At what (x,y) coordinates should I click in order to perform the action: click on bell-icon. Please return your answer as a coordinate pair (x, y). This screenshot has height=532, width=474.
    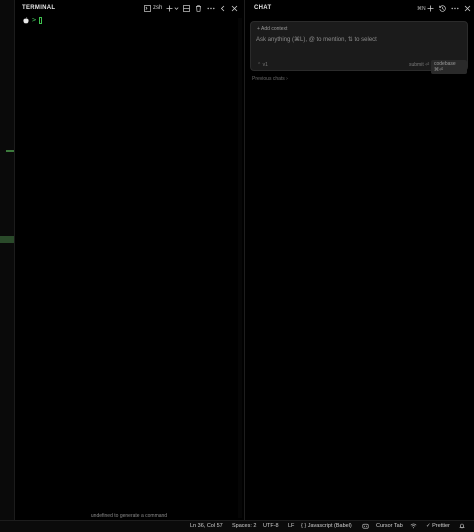
    Looking at the image, I should click on (462, 526).